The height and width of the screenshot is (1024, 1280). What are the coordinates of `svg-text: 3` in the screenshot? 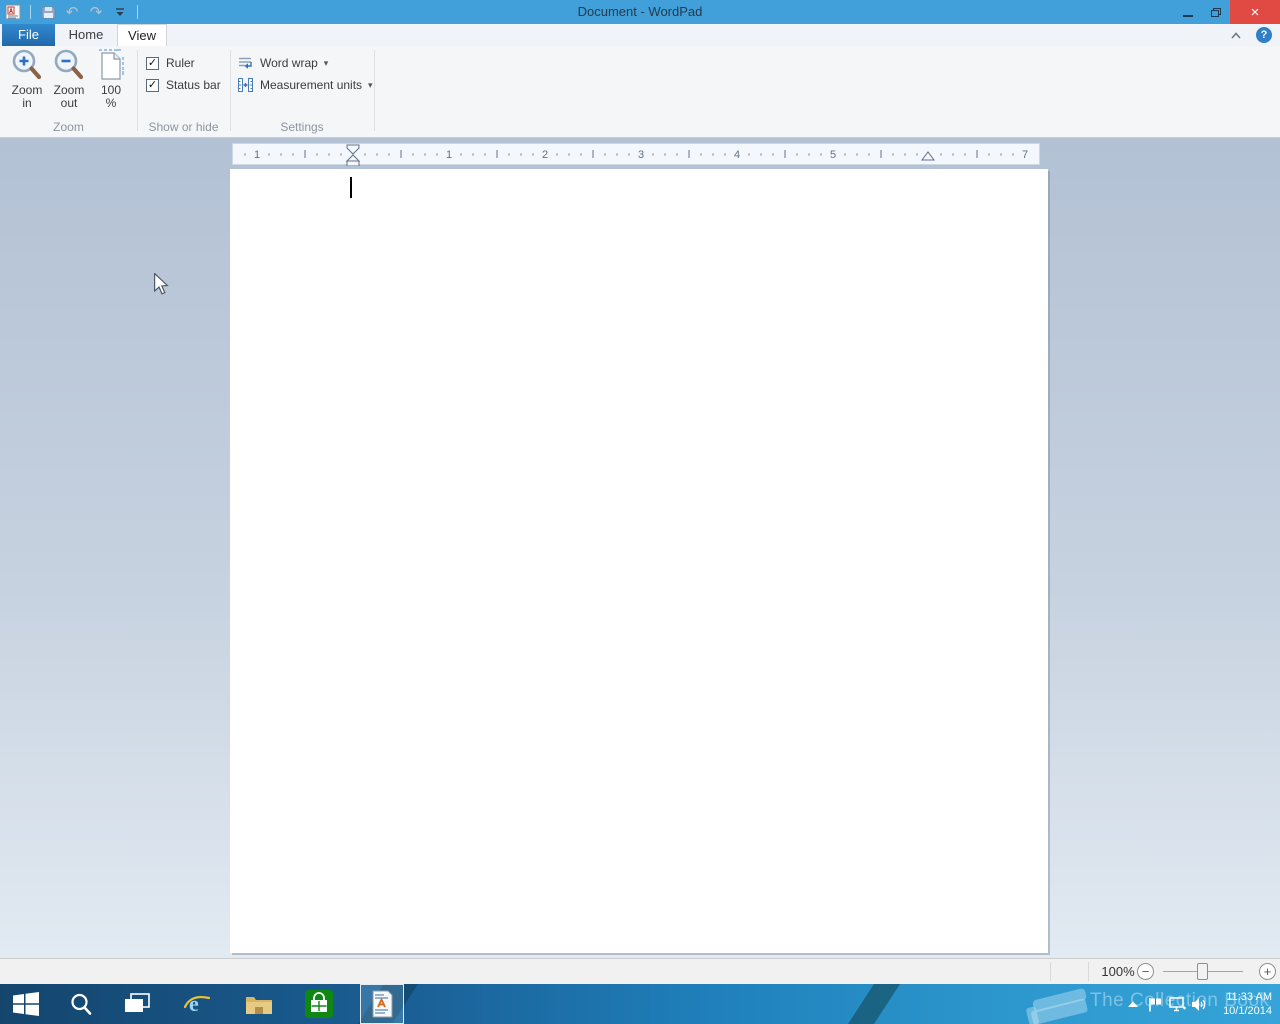 It's located at (641, 155).